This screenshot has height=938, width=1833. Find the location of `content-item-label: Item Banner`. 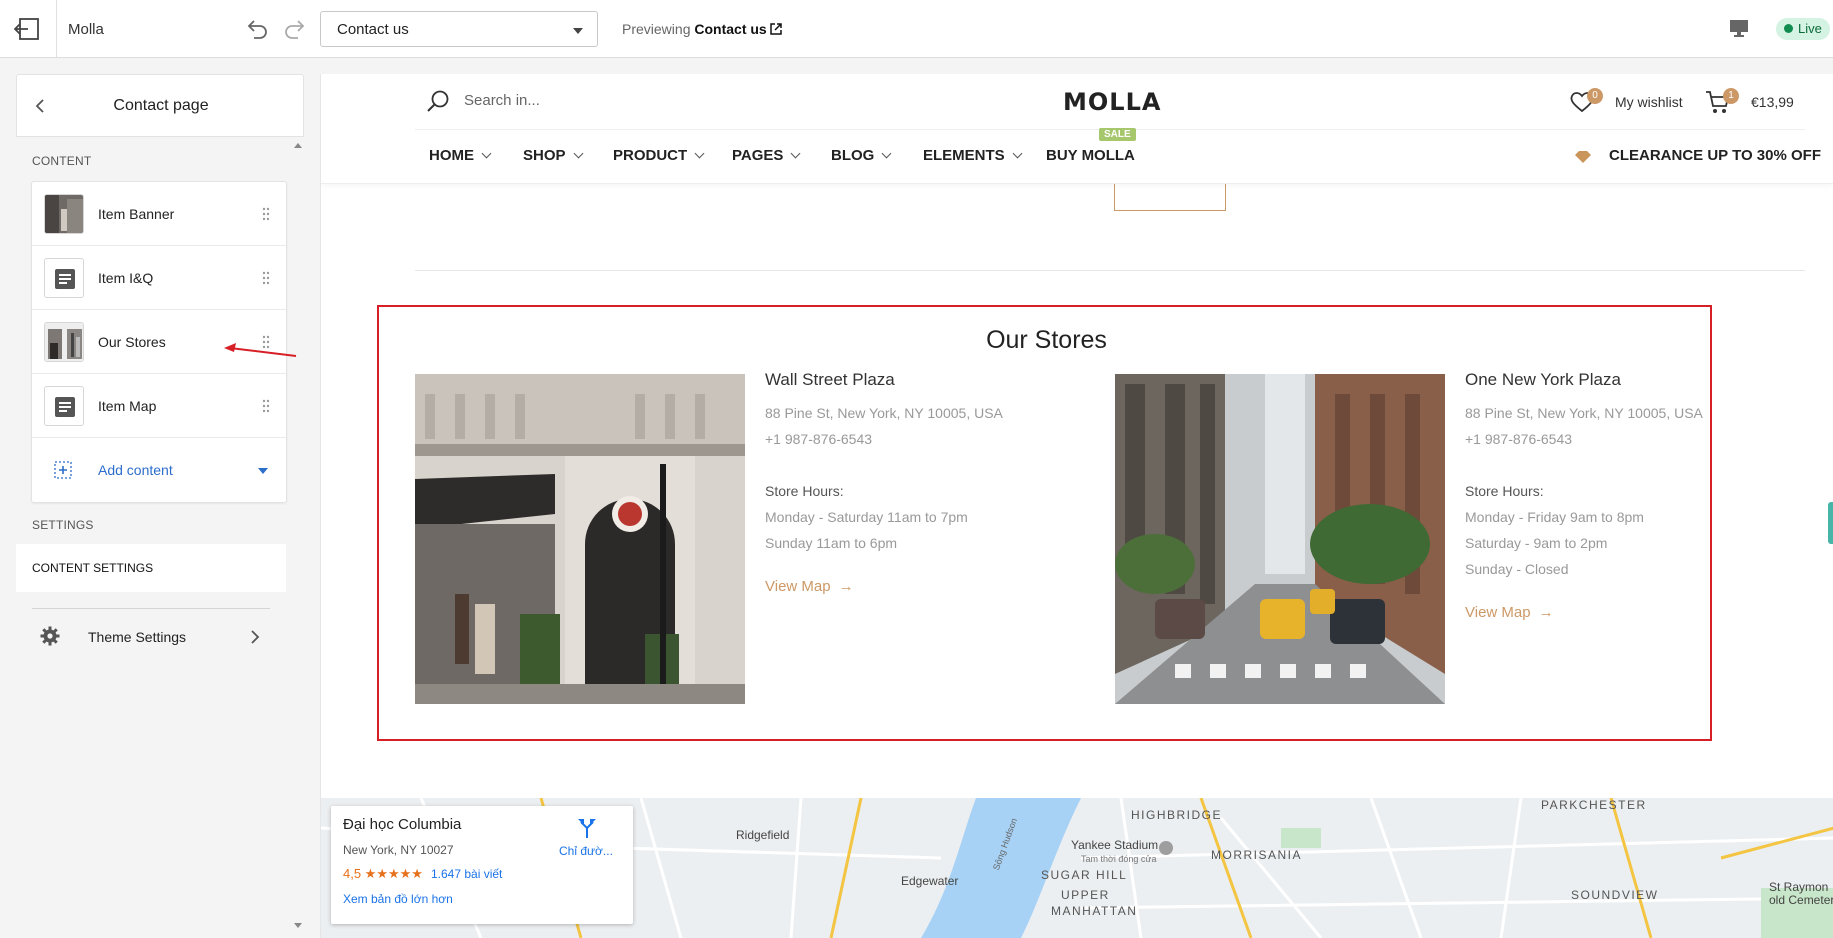

content-item-label: Item Banner is located at coordinates (136, 214).